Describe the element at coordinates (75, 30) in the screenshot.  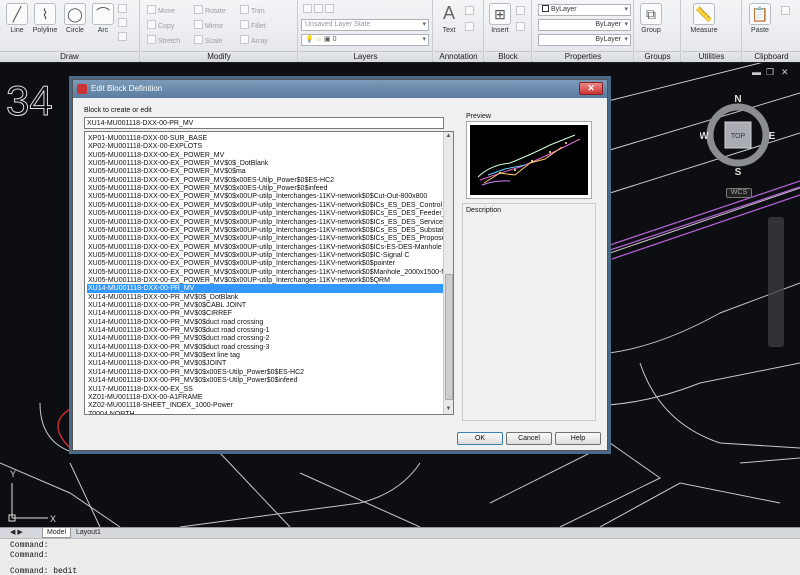
I see `circle-label: Circle` at that location.